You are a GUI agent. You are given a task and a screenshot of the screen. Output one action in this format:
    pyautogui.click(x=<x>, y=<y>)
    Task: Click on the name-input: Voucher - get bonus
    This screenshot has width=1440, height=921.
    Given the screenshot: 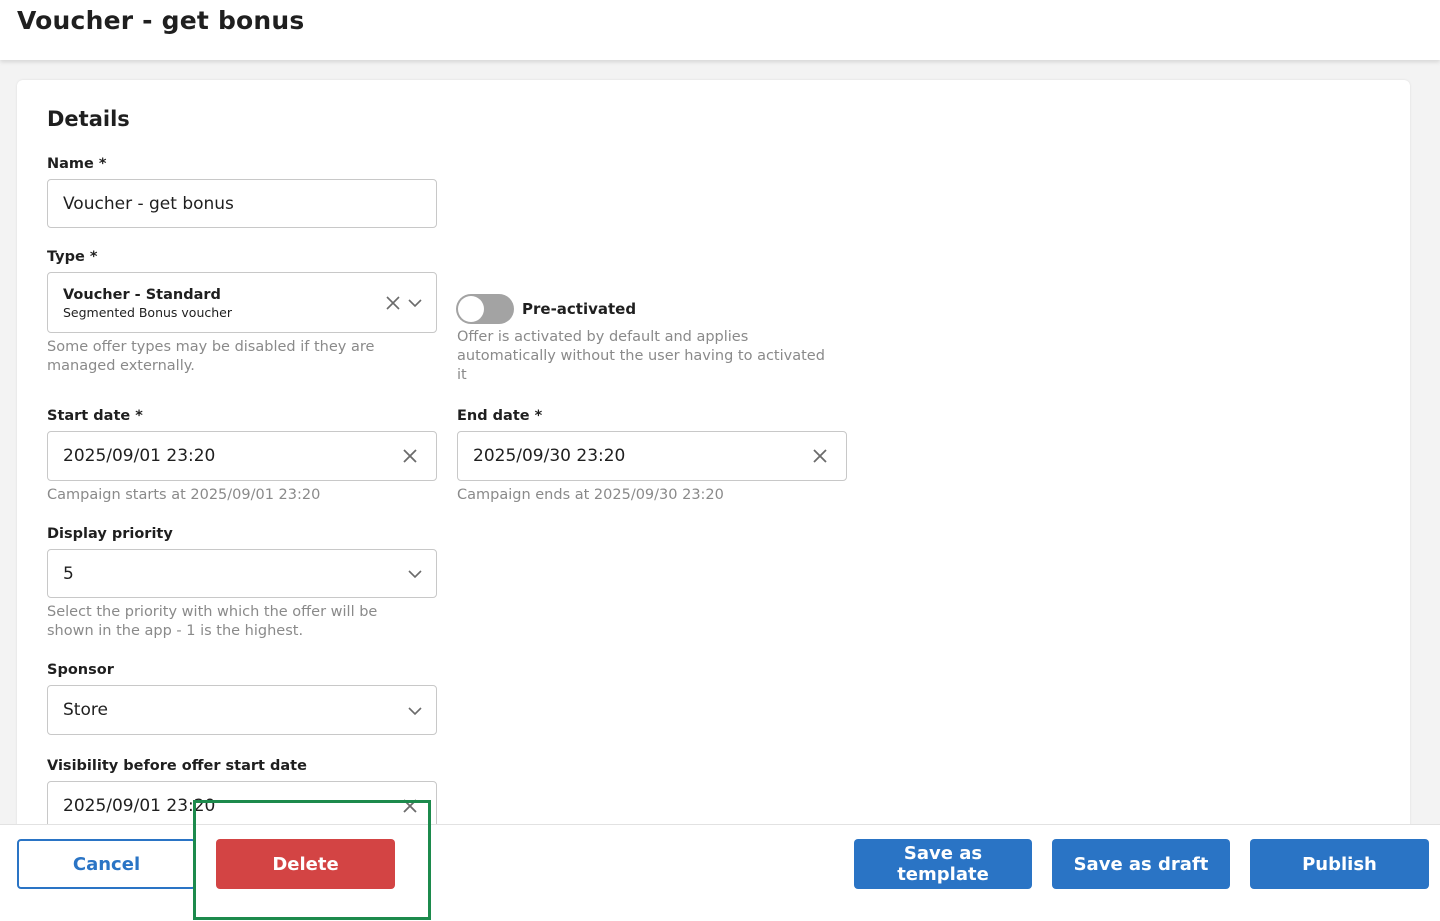 What is the action you would take?
    pyautogui.click(x=242, y=203)
    